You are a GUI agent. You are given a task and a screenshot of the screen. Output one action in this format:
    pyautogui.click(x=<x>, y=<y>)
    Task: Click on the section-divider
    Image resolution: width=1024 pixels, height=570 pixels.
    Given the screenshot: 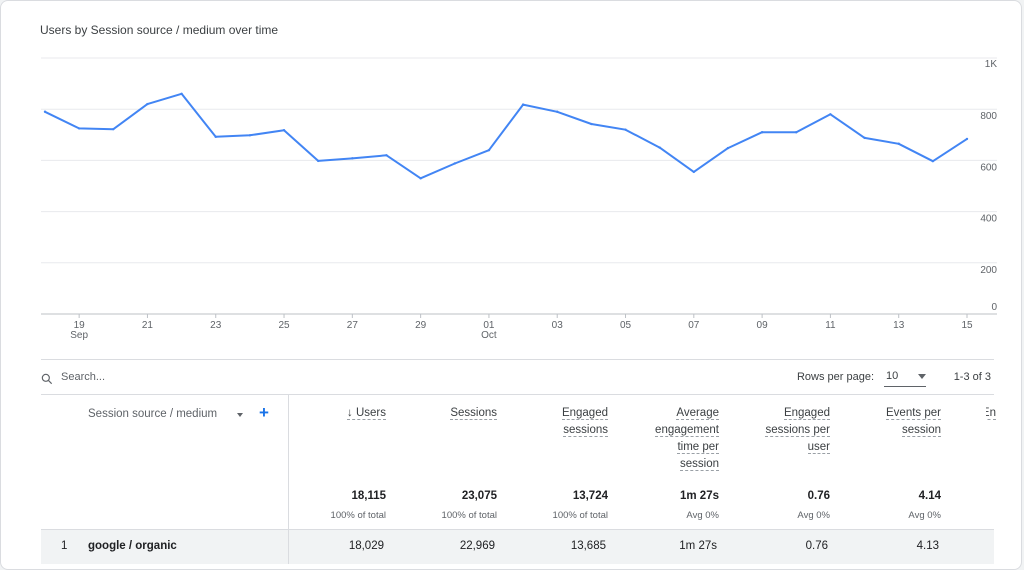 What is the action you would take?
    pyautogui.click(x=517, y=359)
    